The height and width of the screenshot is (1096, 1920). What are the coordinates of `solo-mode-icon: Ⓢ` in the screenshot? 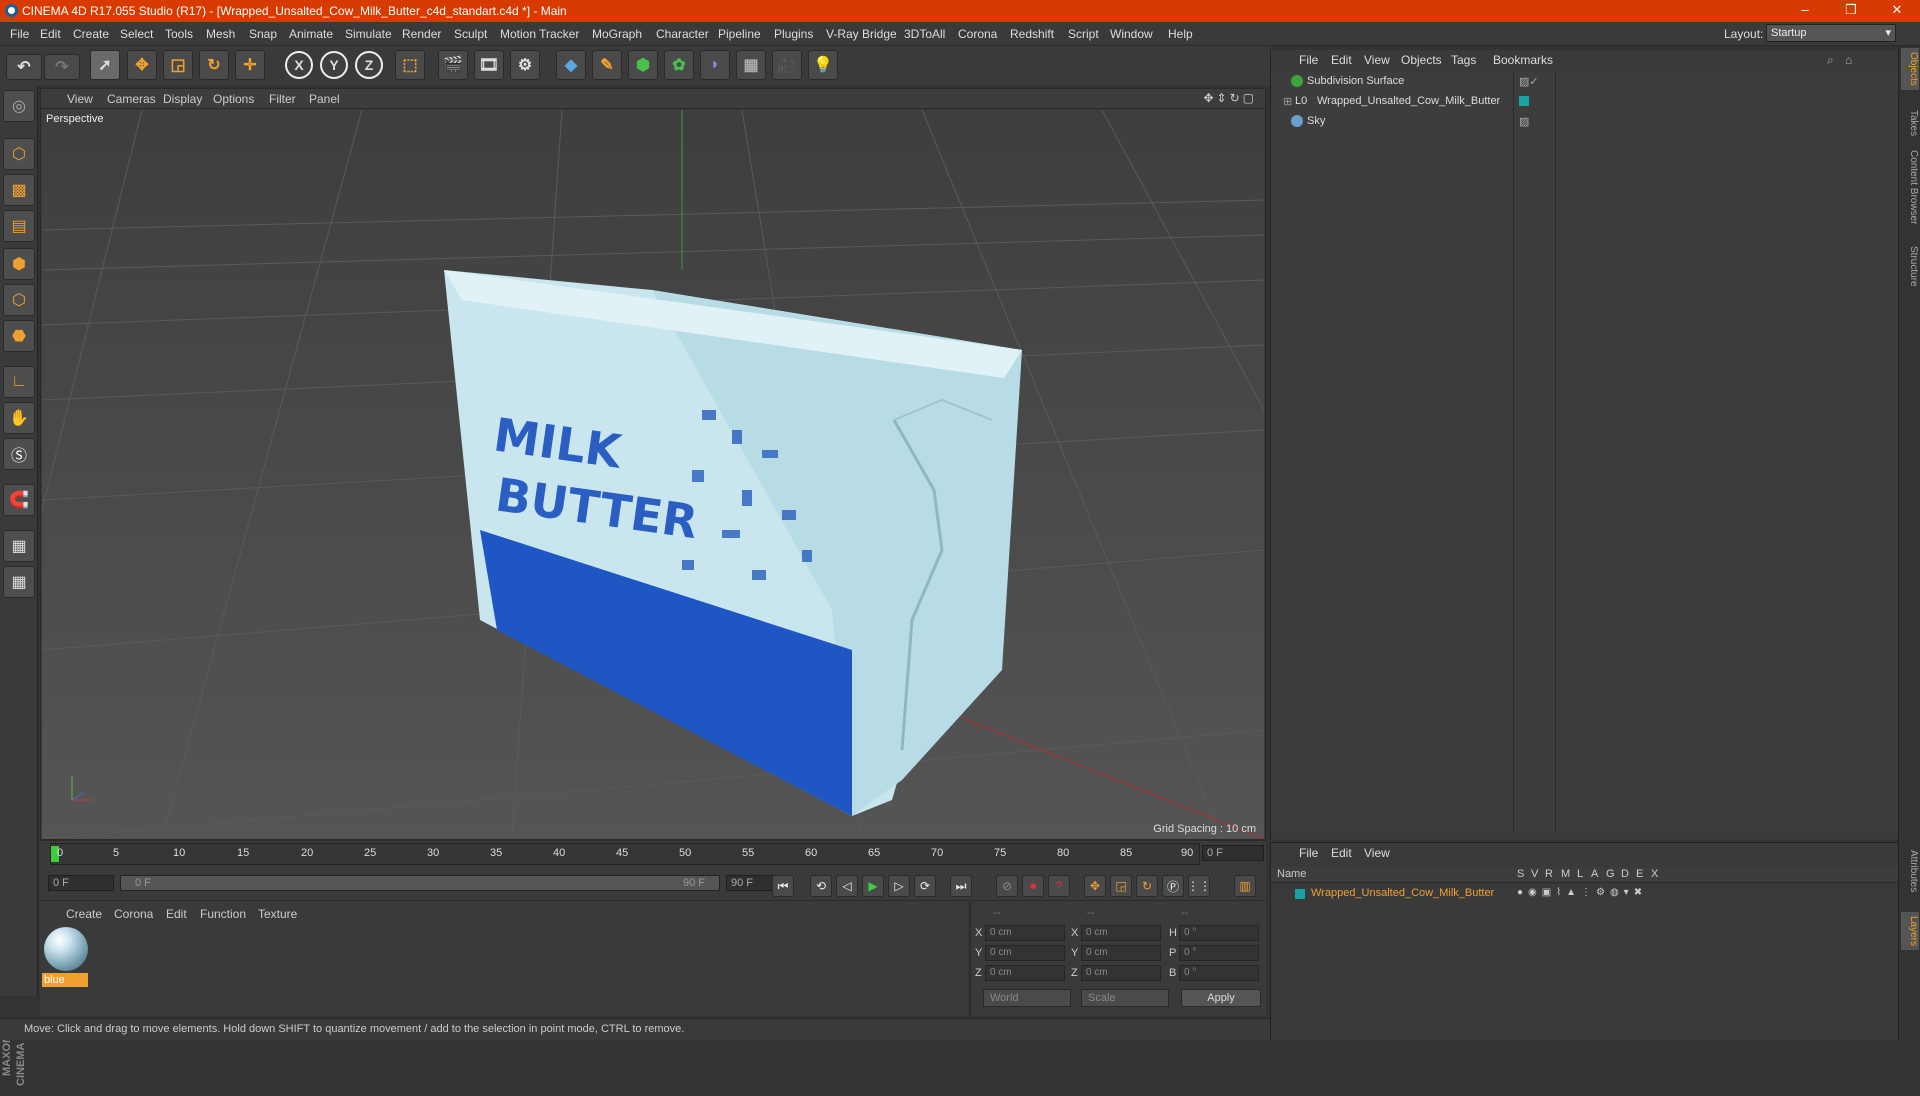 It's located at (19, 454).